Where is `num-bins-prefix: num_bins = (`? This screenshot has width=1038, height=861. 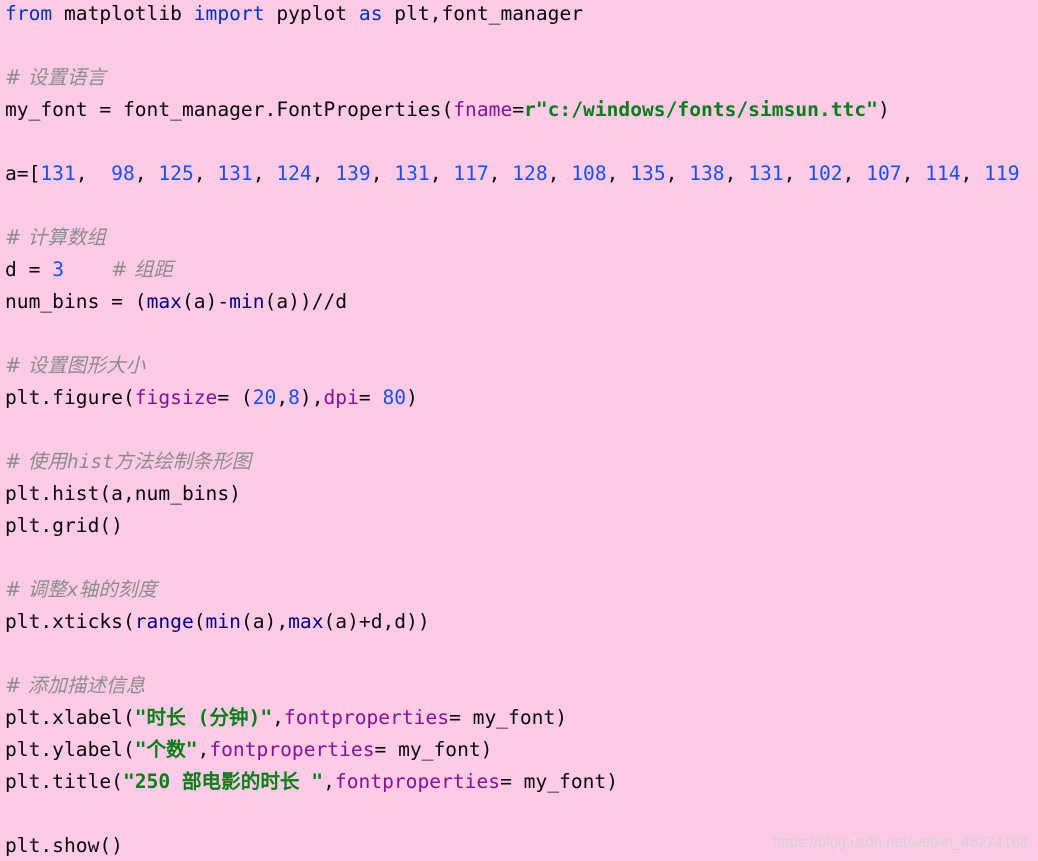 num-bins-prefix: num_bins = ( is located at coordinates (76, 301).